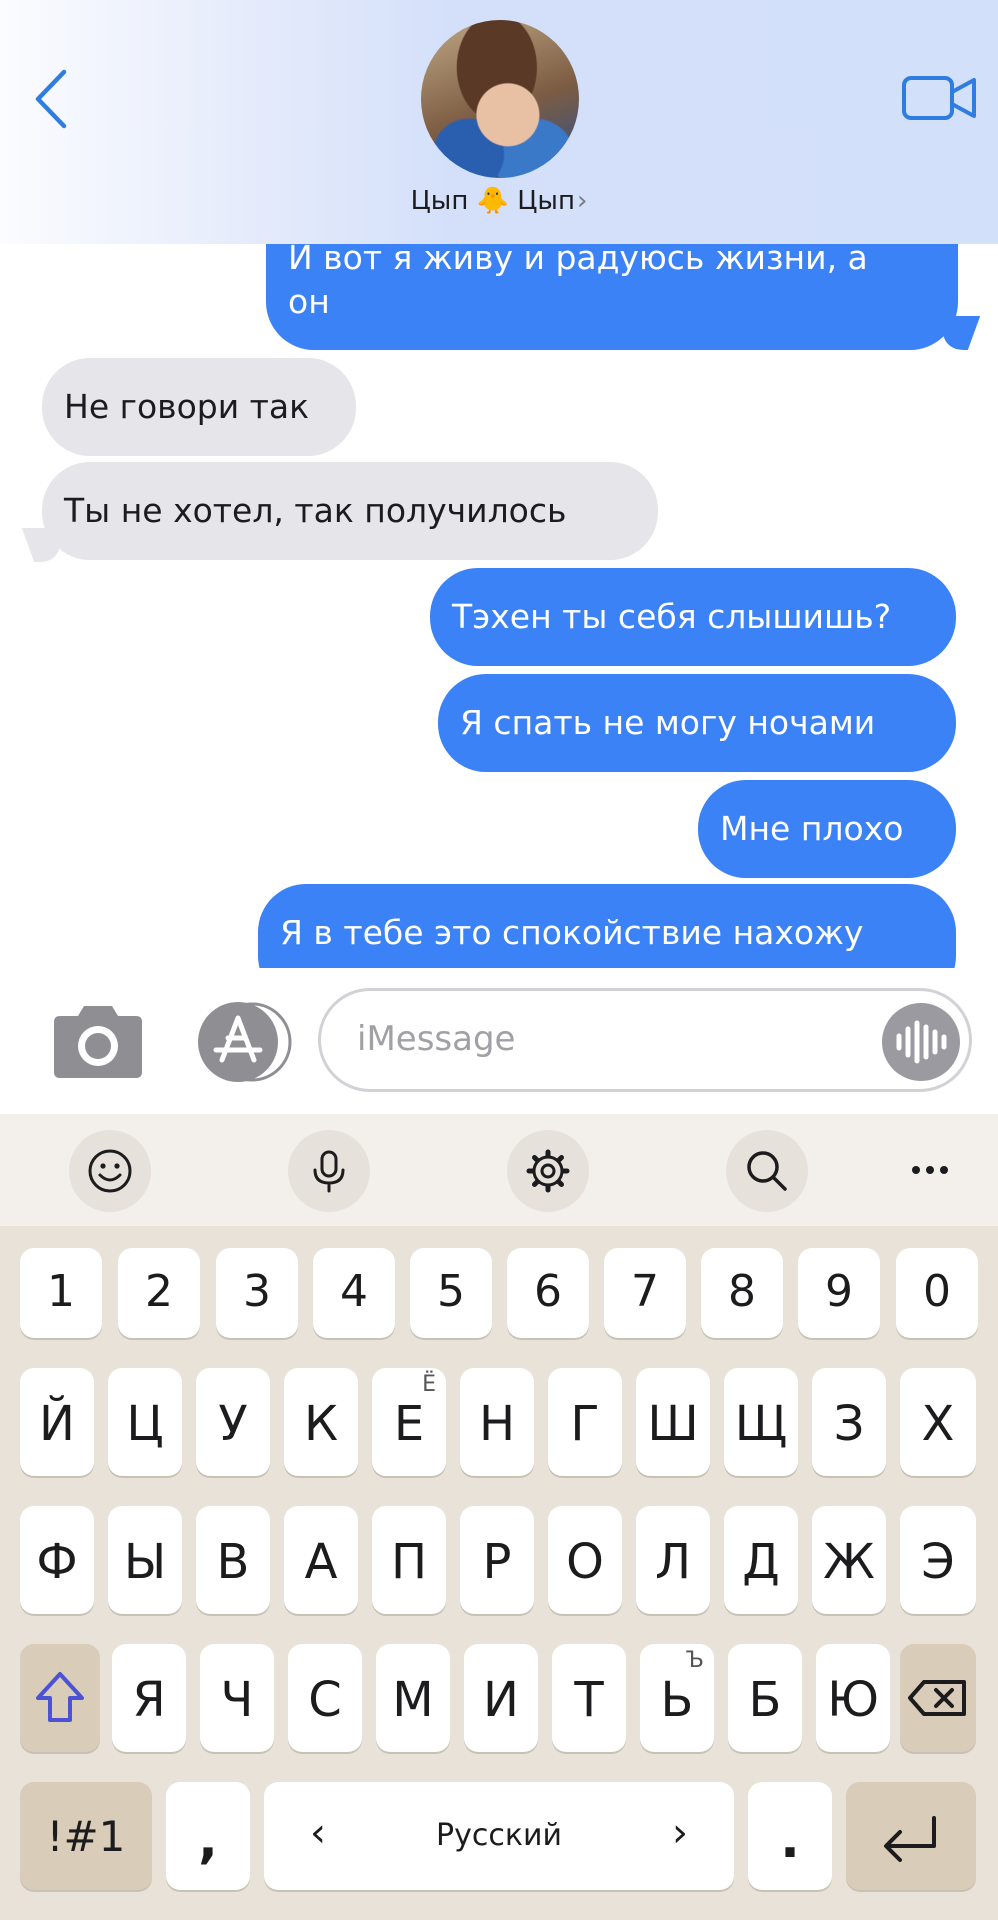 This screenshot has width=998, height=1920. I want to click on message-text: Не говори так, so click(187, 406).